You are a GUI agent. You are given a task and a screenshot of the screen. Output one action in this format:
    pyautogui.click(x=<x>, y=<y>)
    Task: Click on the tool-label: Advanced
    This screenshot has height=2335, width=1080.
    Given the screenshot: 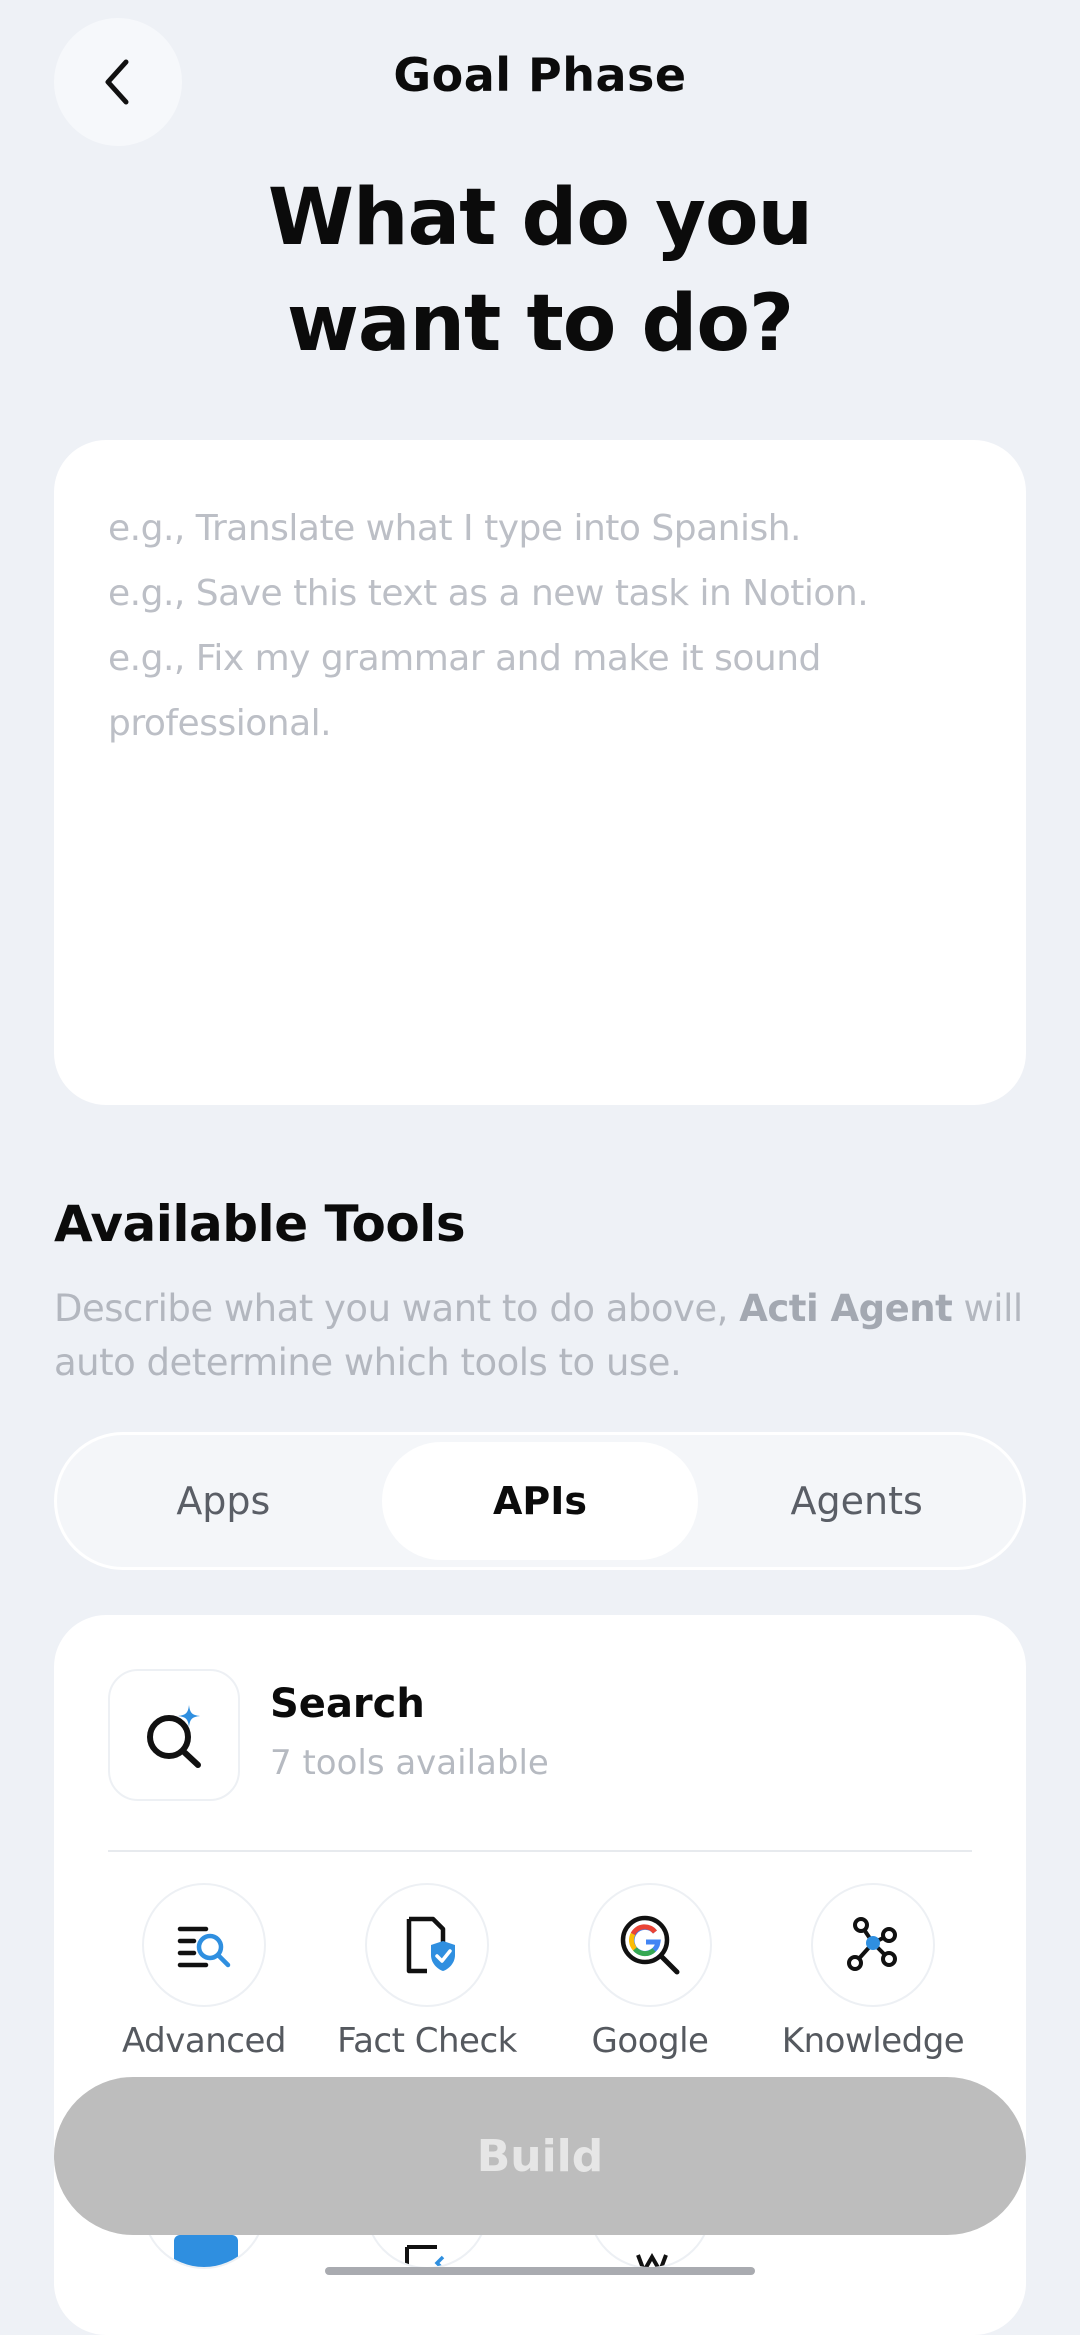 What is the action you would take?
    pyautogui.click(x=204, y=2041)
    